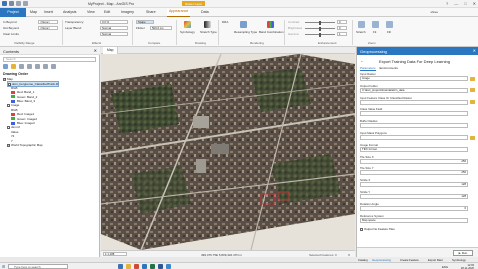  Describe the element at coordinates (136, 266) in the screenshot. I see `chrome-icon` at that location.